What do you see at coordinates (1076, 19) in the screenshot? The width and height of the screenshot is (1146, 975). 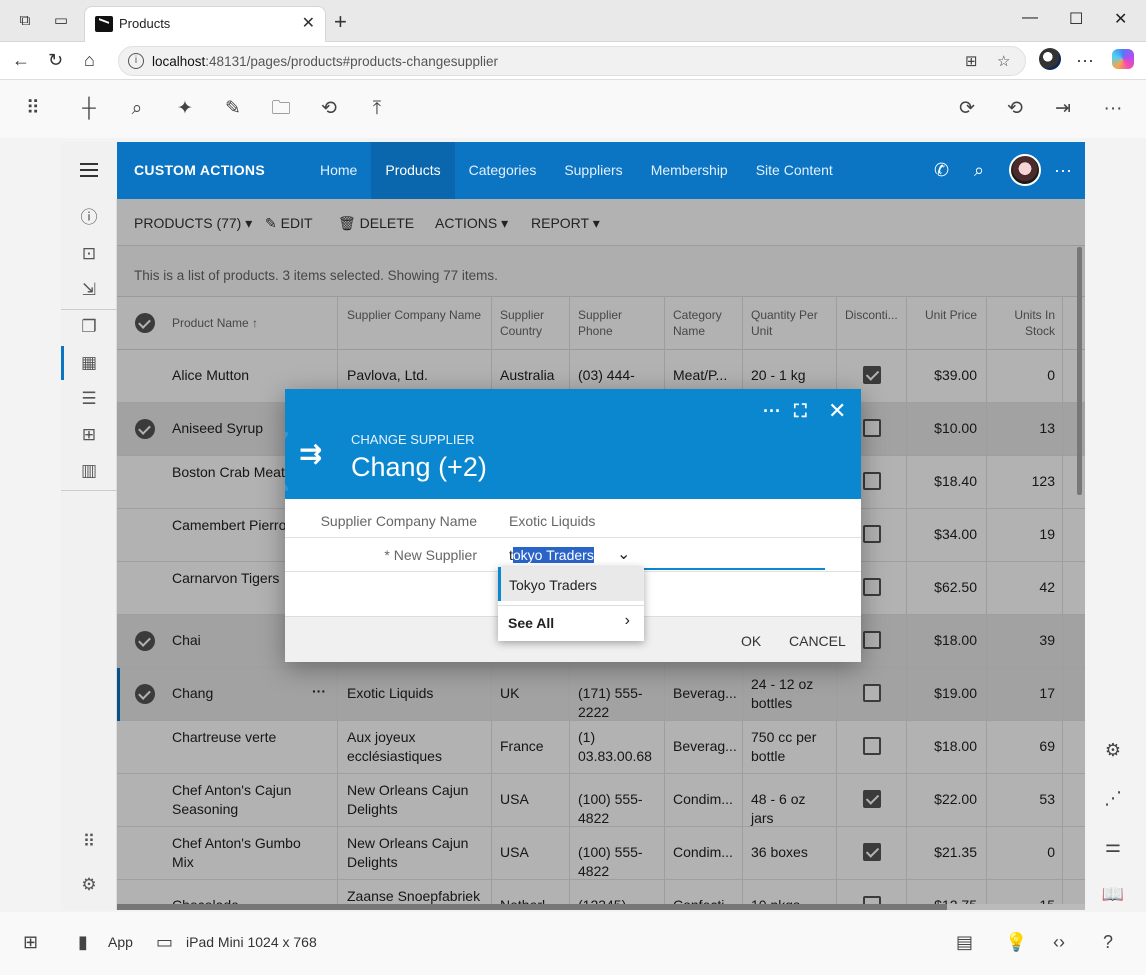 I see `maximize-icon: ☐` at bounding box center [1076, 19].